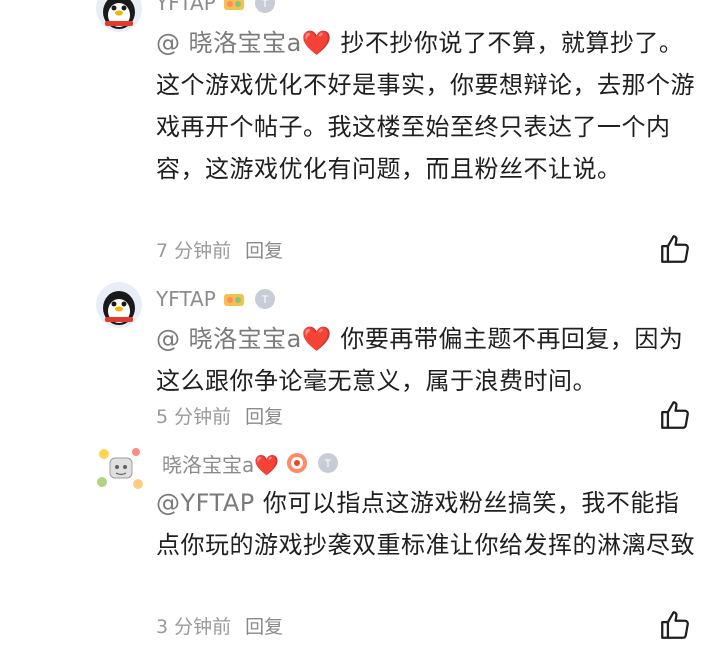 The image size is (720, 645). Describe the element at coordinates (120, 468) in the screenshot. I see `sticker-avatar` at that location.